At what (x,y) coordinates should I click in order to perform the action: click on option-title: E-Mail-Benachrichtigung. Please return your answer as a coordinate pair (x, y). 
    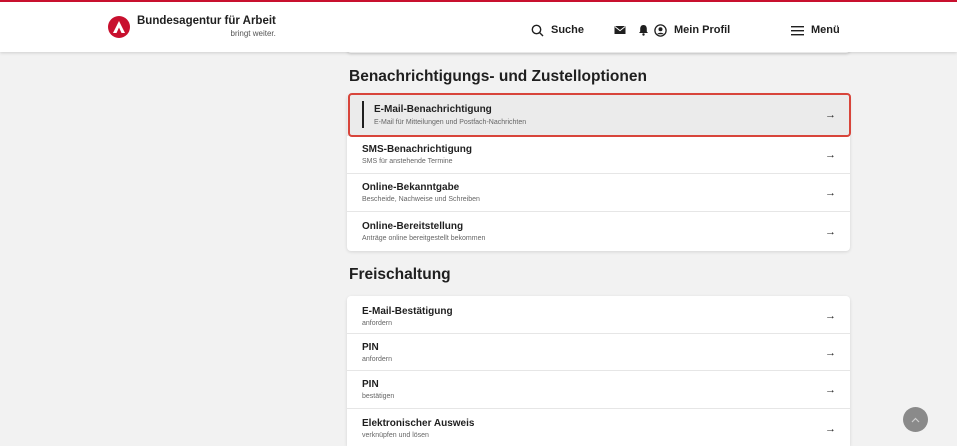
    Looking at the image, I should click on (433, 109).